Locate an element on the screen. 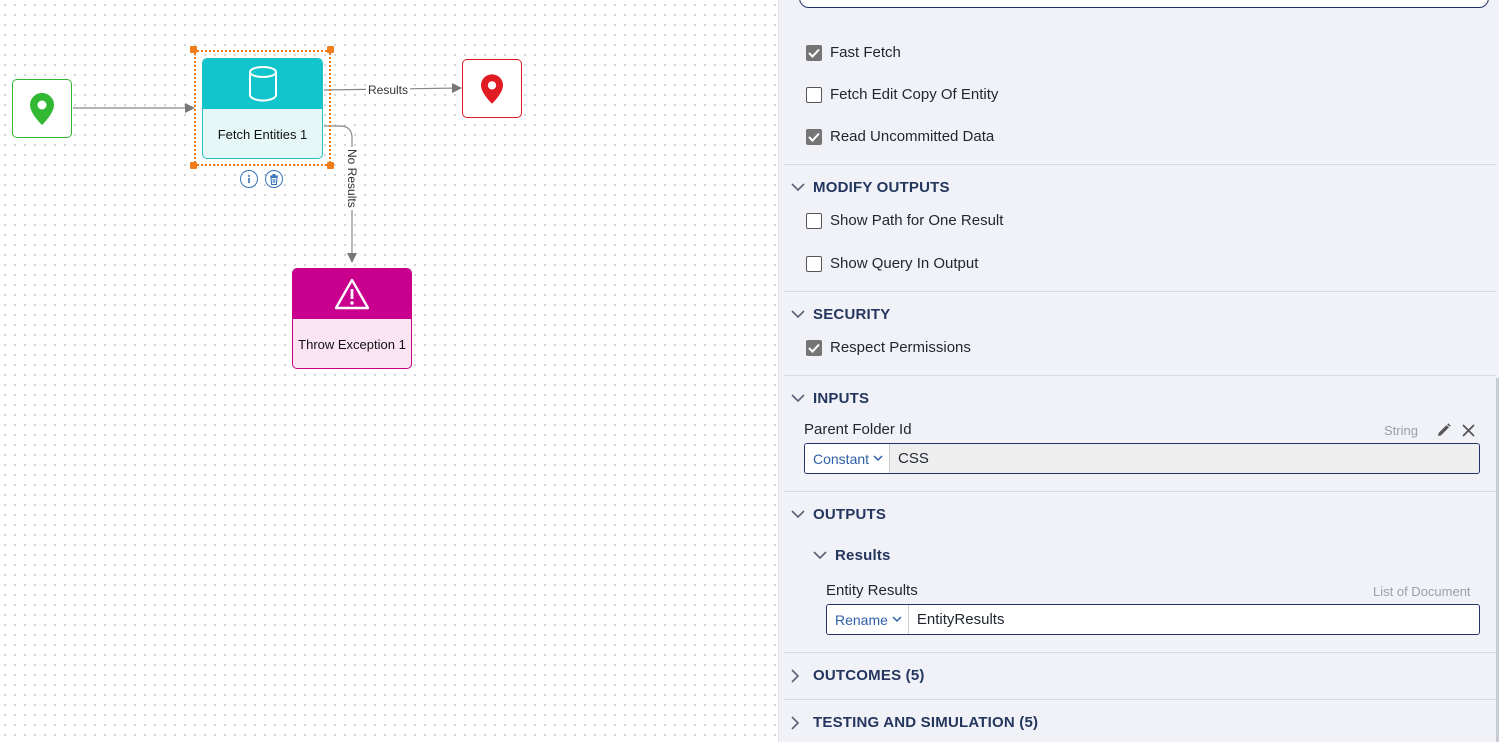 The width and height of the screenshot is (1499, 742). section-inputs: INPUTS is located at coordinates (830, 398).